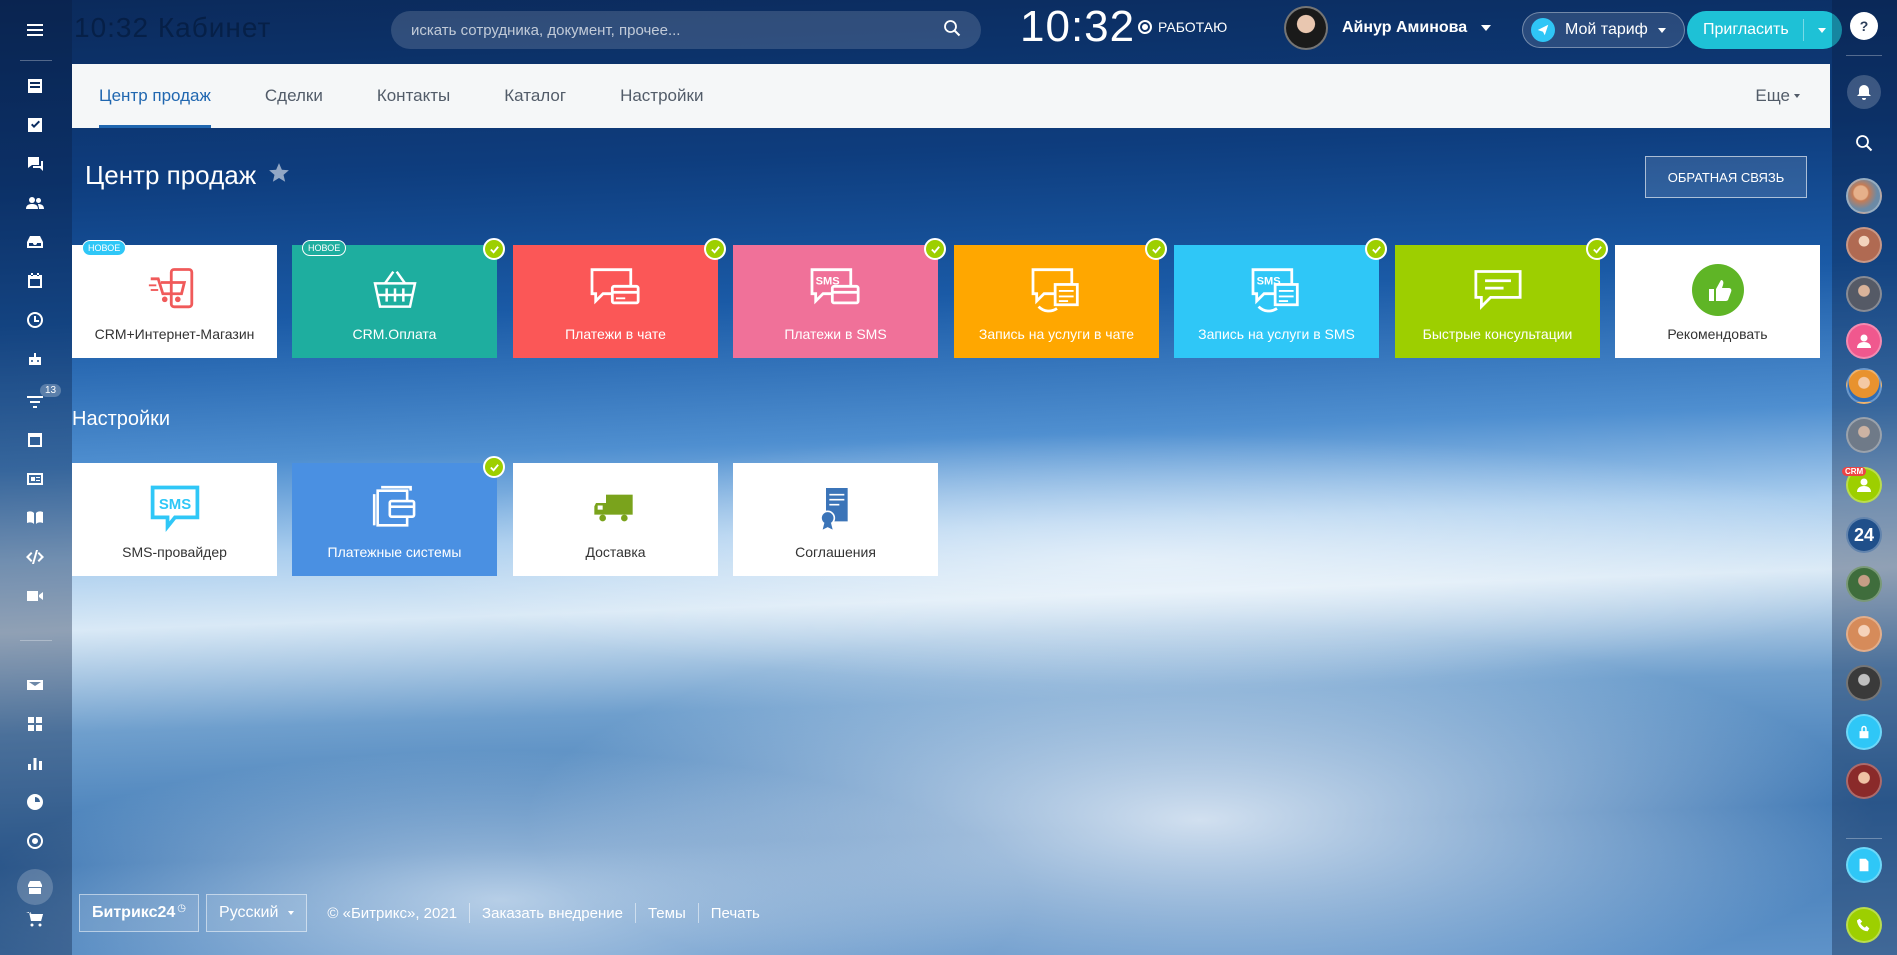  I want to click on record-icon, so click(1145, 27).